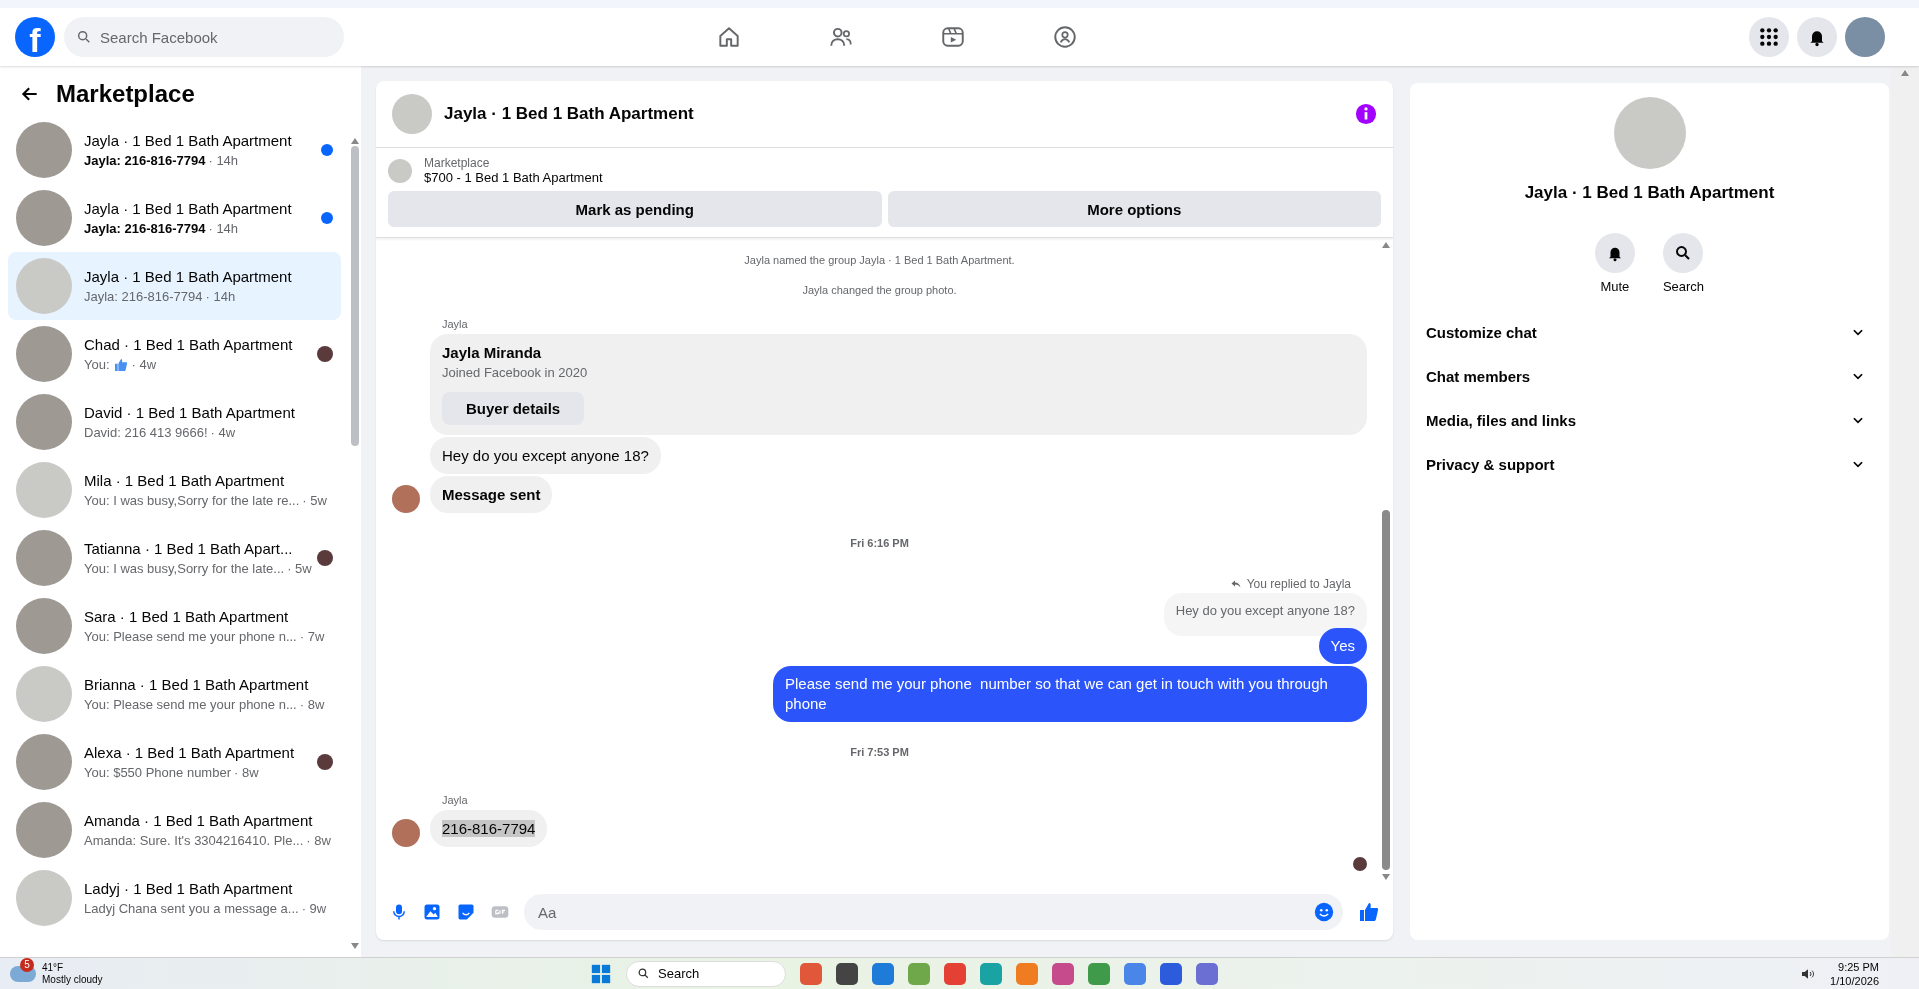 This screenshot has height=989, width=1919. Describe the element at coordinates (412, 114) in the screenshot. I see `chat-photo` at that location.